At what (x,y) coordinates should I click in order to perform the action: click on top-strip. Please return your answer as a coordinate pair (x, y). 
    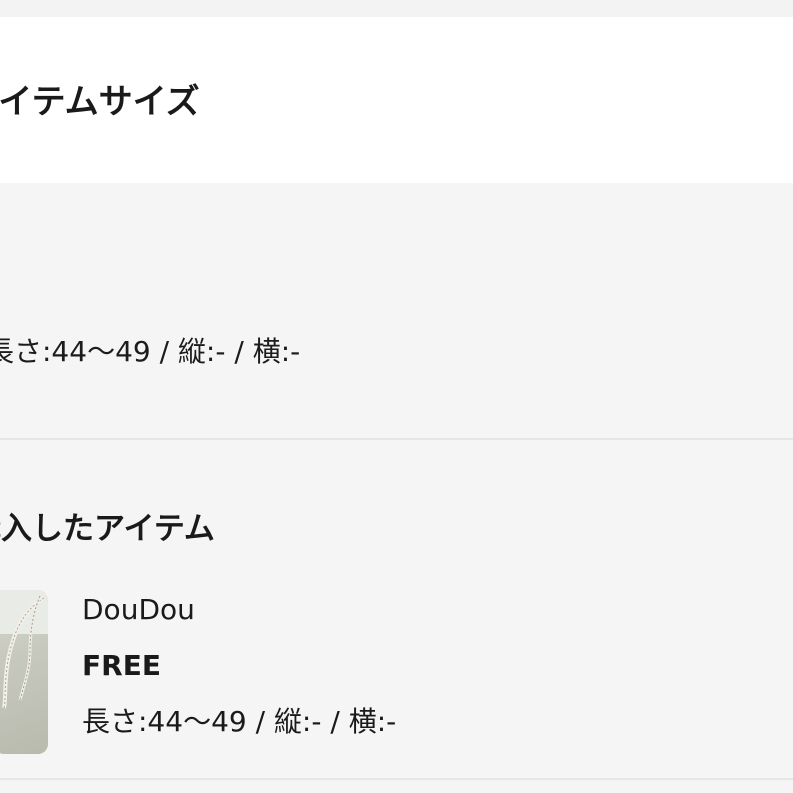
    Looking at the image, I should click on (396, 8).